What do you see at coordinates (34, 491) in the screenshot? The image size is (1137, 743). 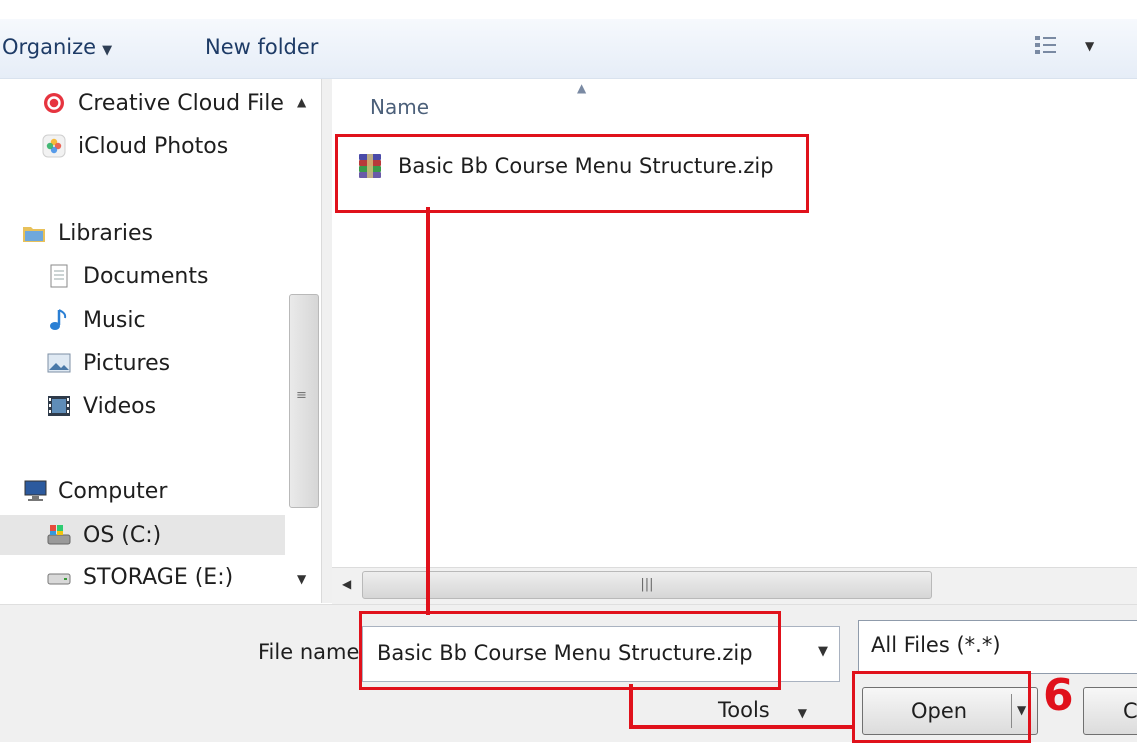 I see `computer-icon` at bounding box center [34, 491].